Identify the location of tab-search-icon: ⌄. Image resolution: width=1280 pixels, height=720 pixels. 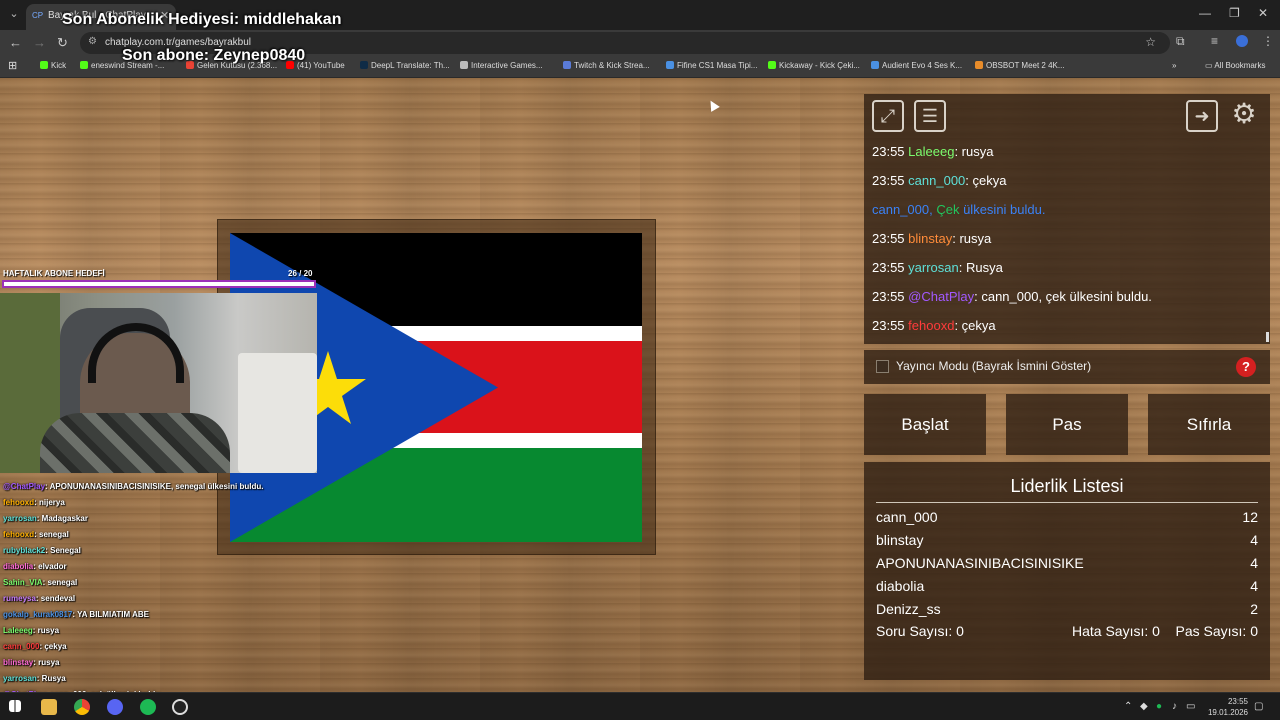
(14, 14).